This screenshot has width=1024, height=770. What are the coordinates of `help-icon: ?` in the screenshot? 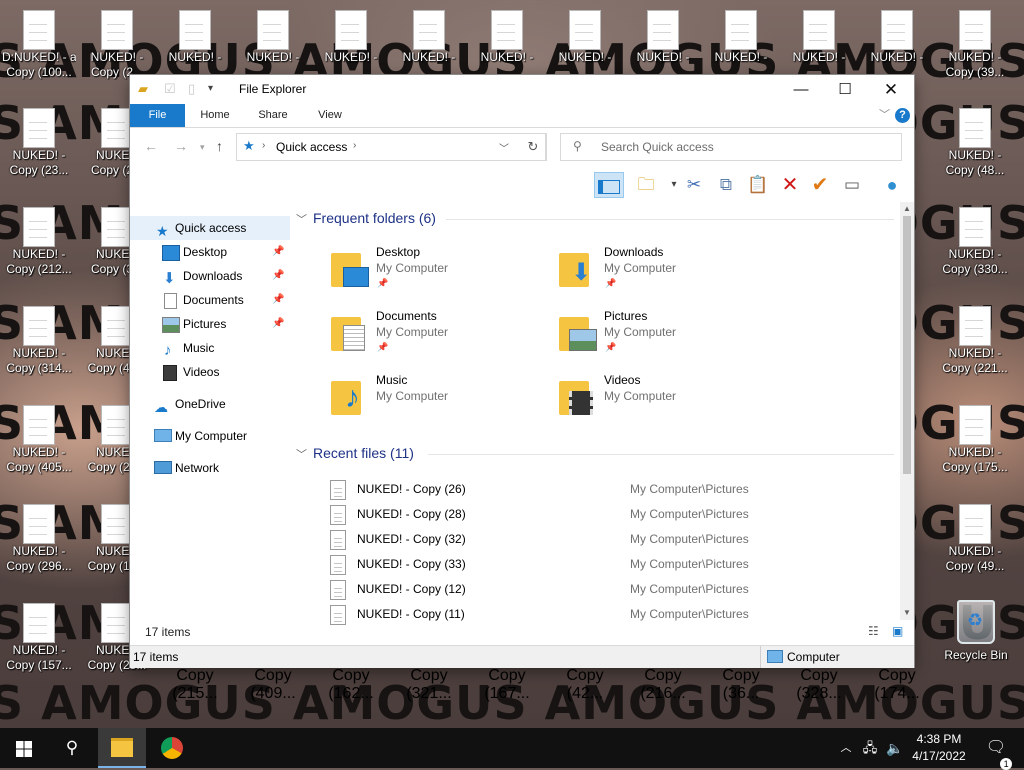 It's located at (902, 115).